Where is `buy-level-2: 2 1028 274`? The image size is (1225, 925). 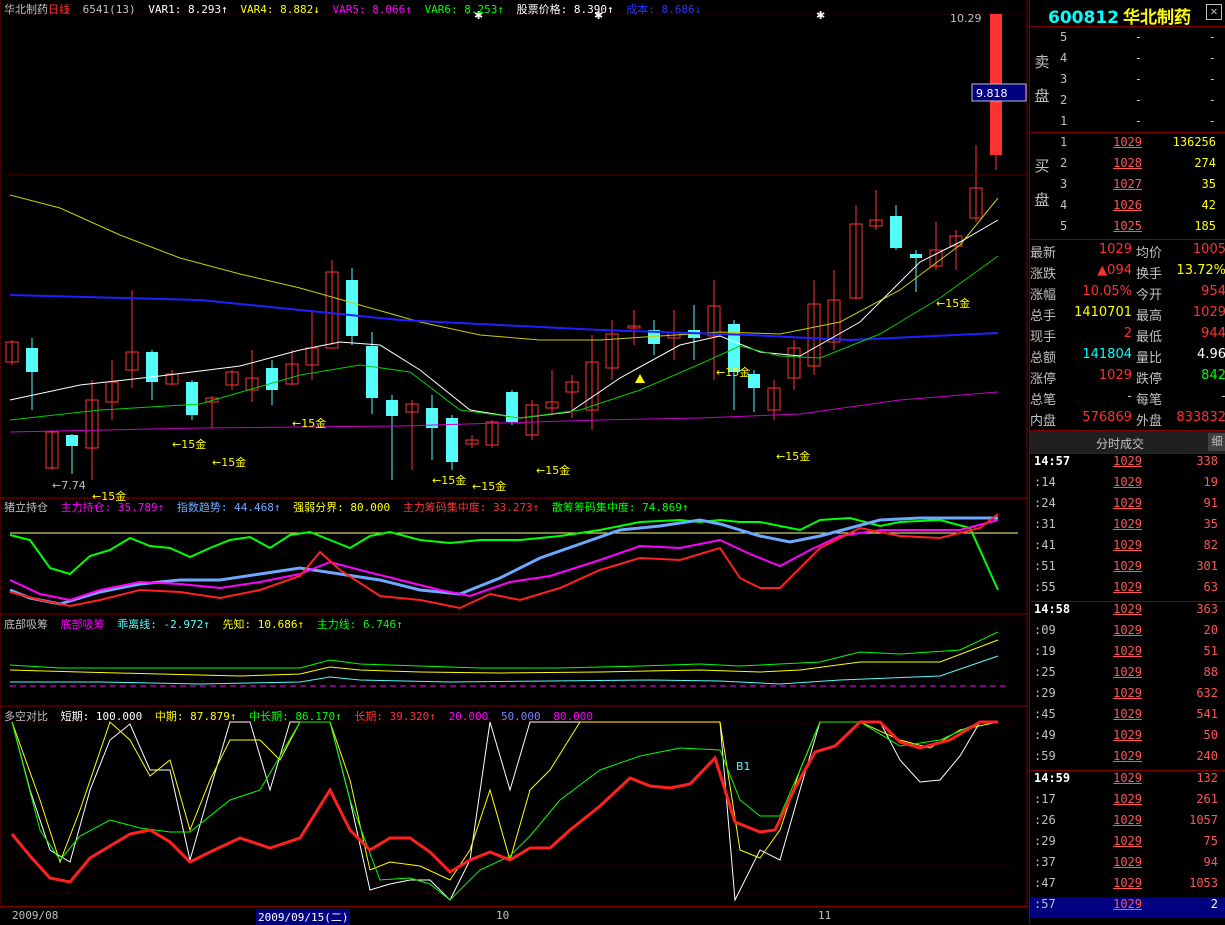
buy-level-2: 2 1028 274 is located at coordinates (1141, 166).